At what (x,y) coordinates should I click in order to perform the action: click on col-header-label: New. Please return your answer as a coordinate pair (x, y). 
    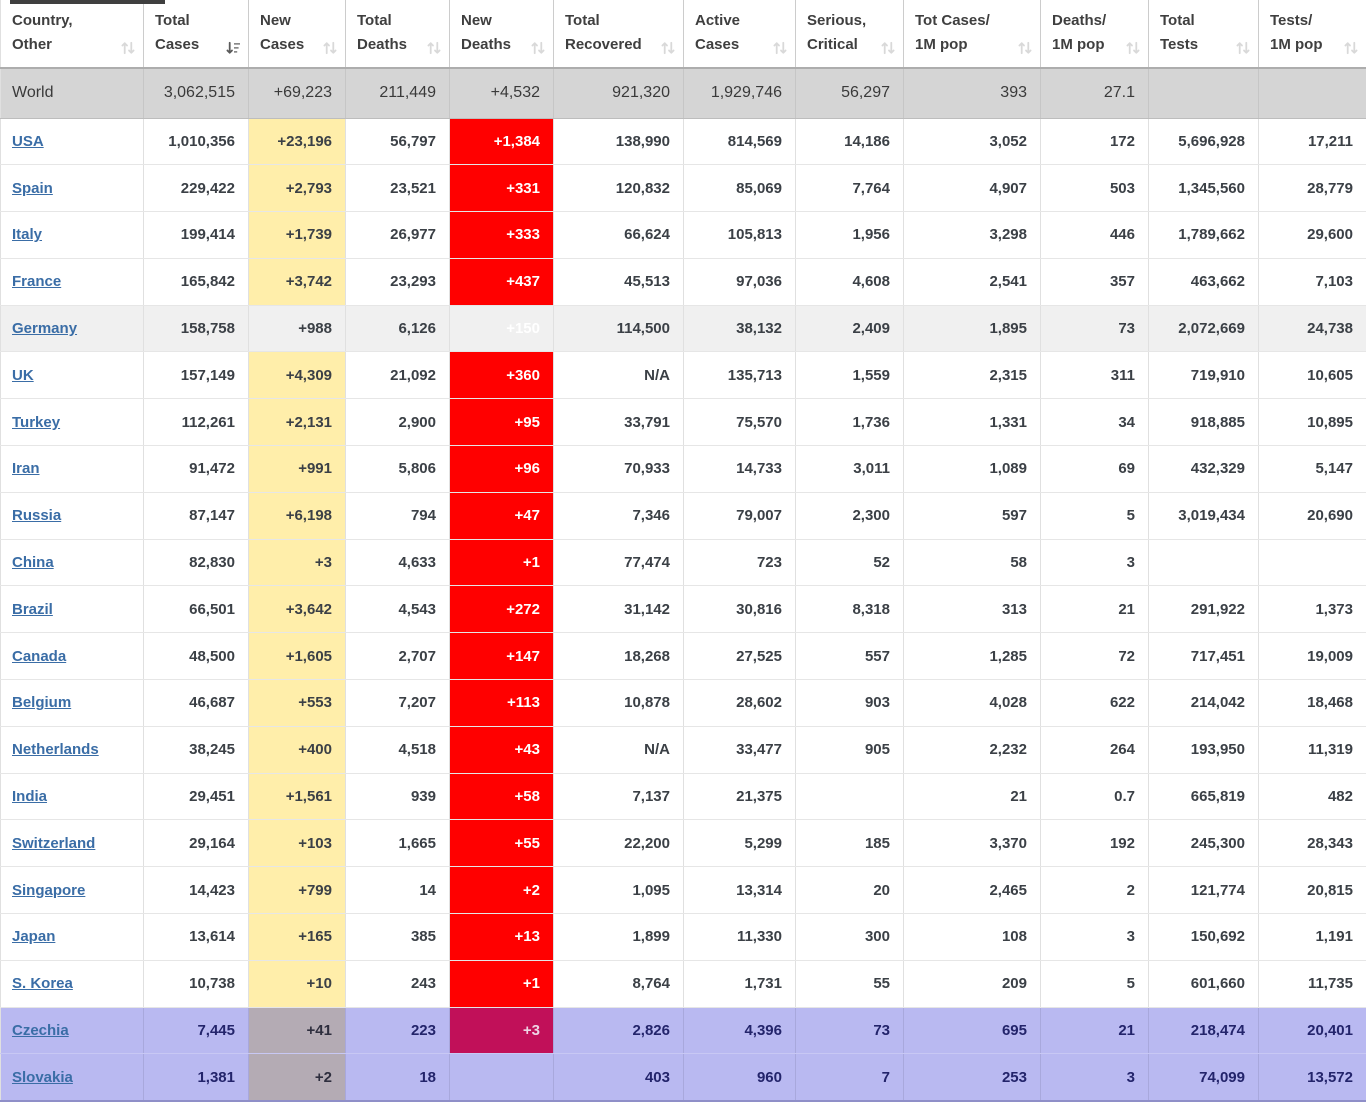
    Looking at the image, I should click on (476, 20).